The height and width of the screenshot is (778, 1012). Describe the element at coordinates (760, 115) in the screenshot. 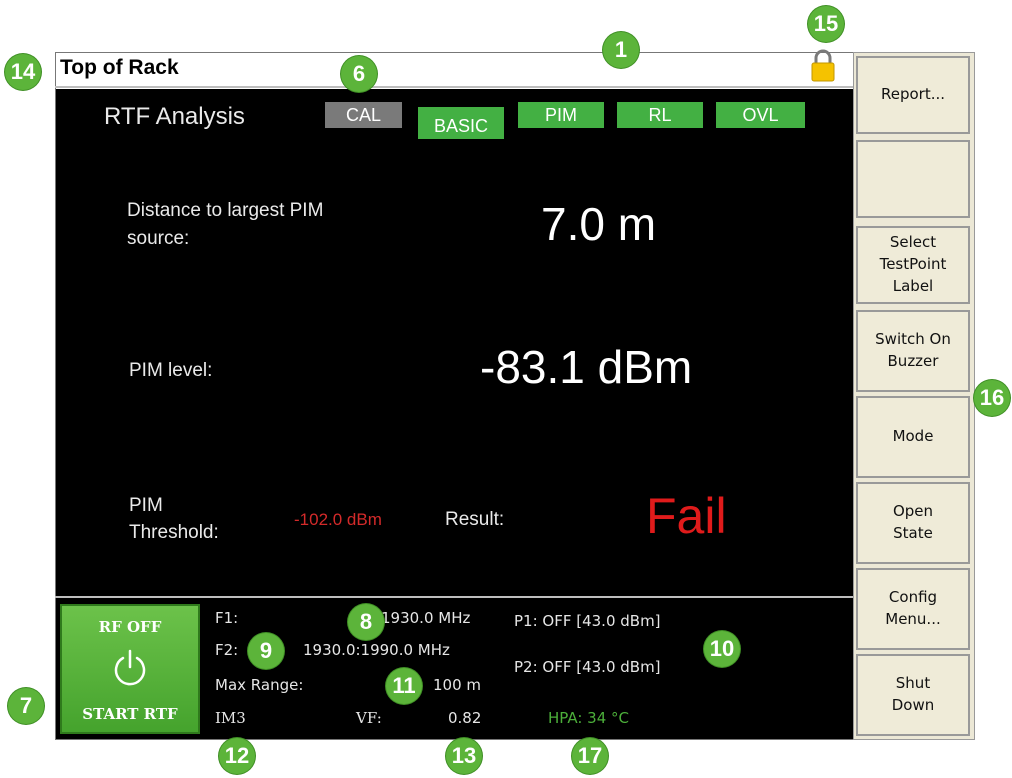

I see `tab-ovl: OVL` at that location.